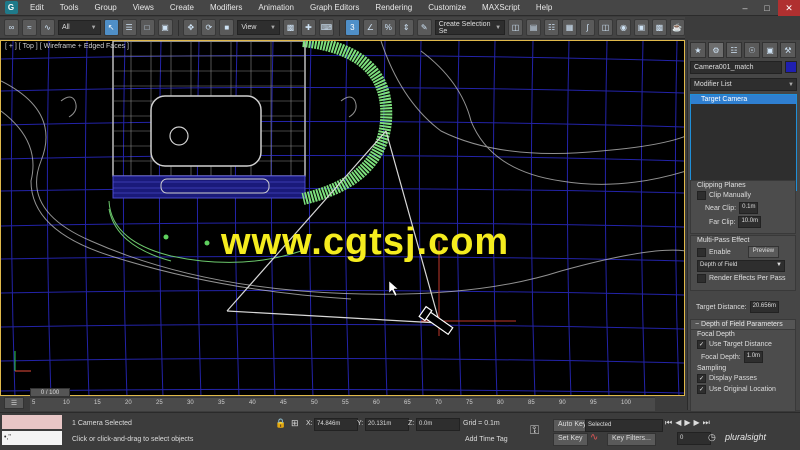 The height and width of the screenshot is (450, 800). What do you see at coordinates (406, 27) in the screenshot?
I see `spinner-snap-icon: ⇕` at bounding box center [406, 27].